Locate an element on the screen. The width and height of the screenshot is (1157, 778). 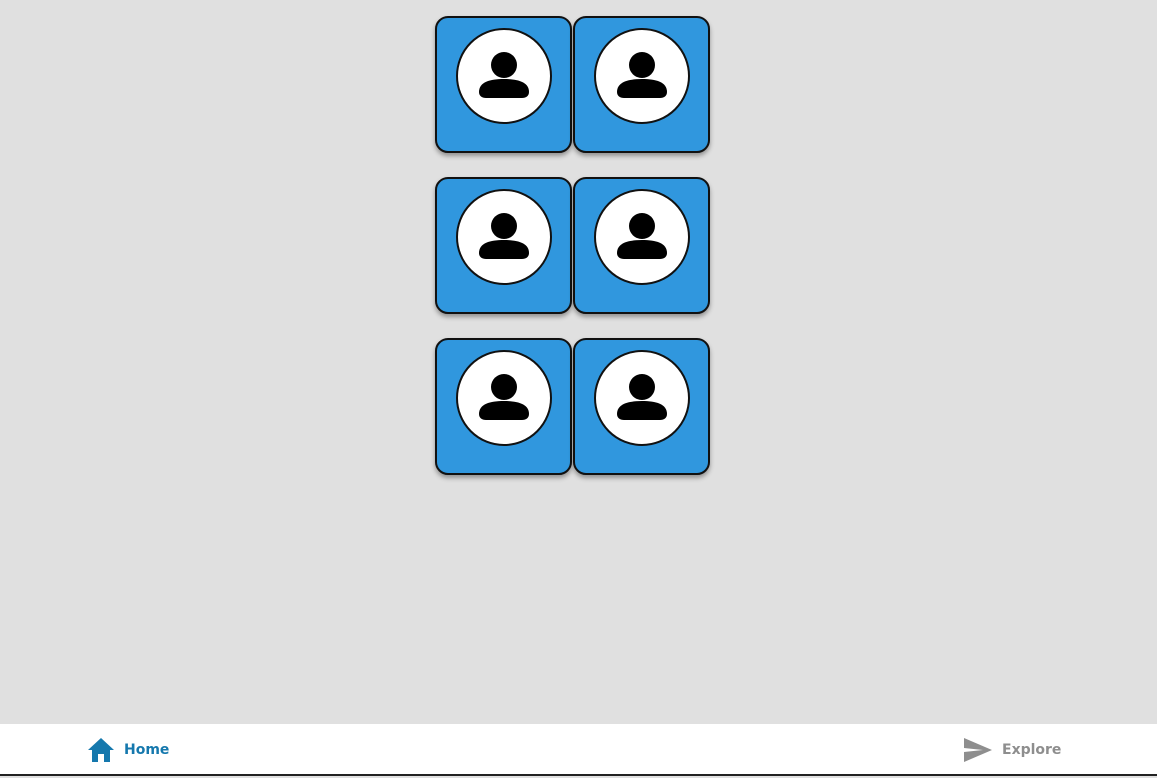
nav-explore-label: Explore is located at coordinates (1032, 750).